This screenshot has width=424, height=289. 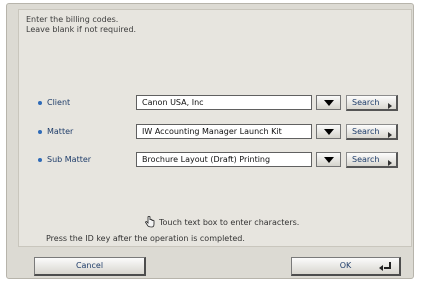 I want to click on hint-row: Touch text box to enter characters., so click(x=222, y=222).